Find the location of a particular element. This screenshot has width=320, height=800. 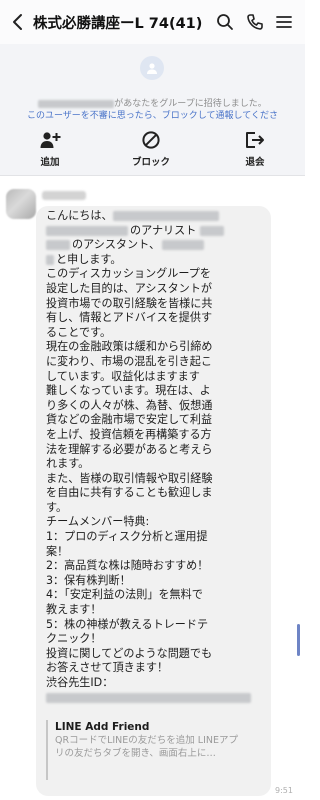

message-line: 4：「安定利益の法則」を無料で is located at coordinates (124, 595).